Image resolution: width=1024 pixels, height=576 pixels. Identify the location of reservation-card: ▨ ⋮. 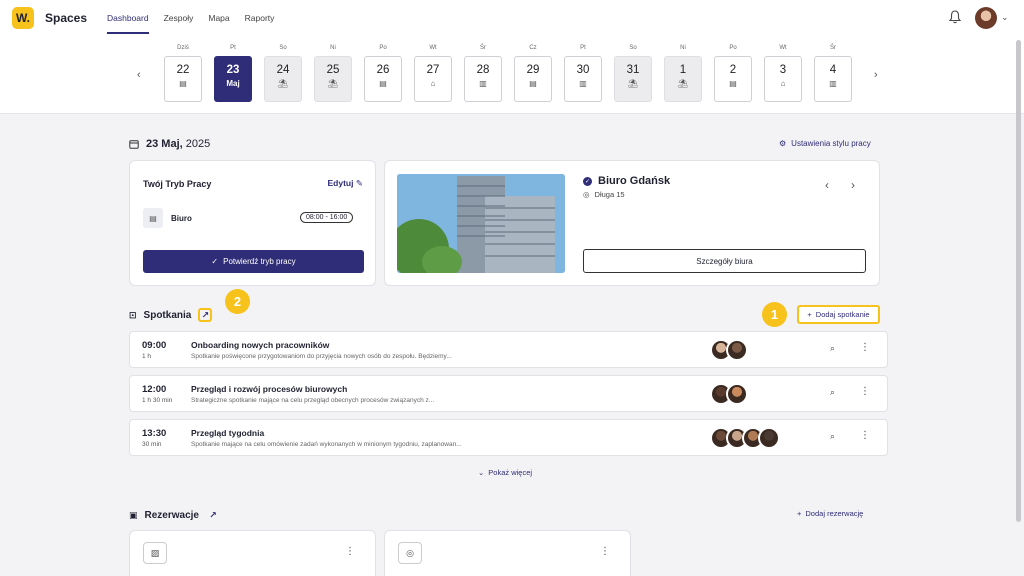
(252, 553).